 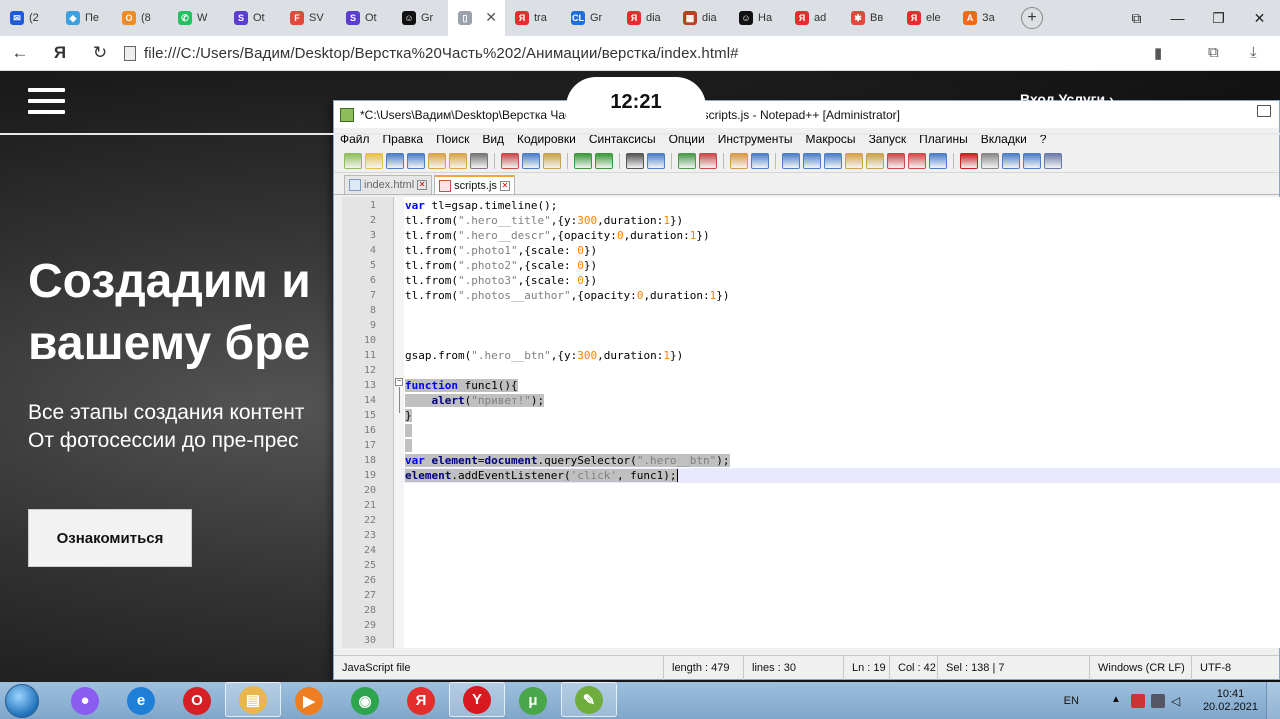 What do you see at coordinates (1118, 701) in the screenshot?
I see `tray-arrow-icon: ▲` at bounding box center [1118, 701].